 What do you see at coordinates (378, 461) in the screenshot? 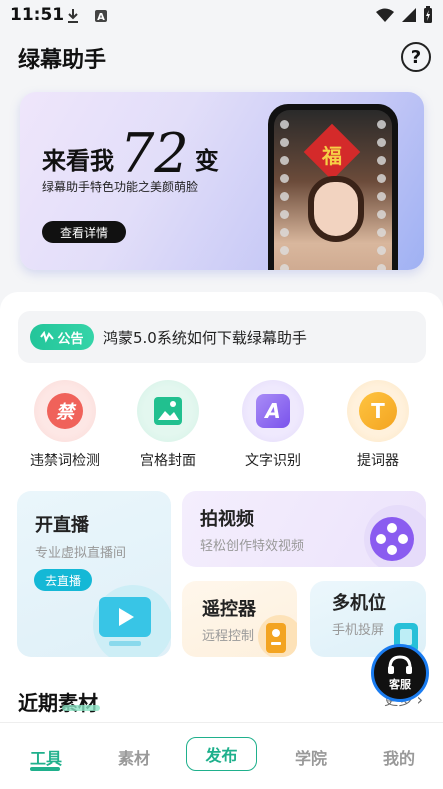
I see `tool-label: 提词器` at bounding box center [378, 461].